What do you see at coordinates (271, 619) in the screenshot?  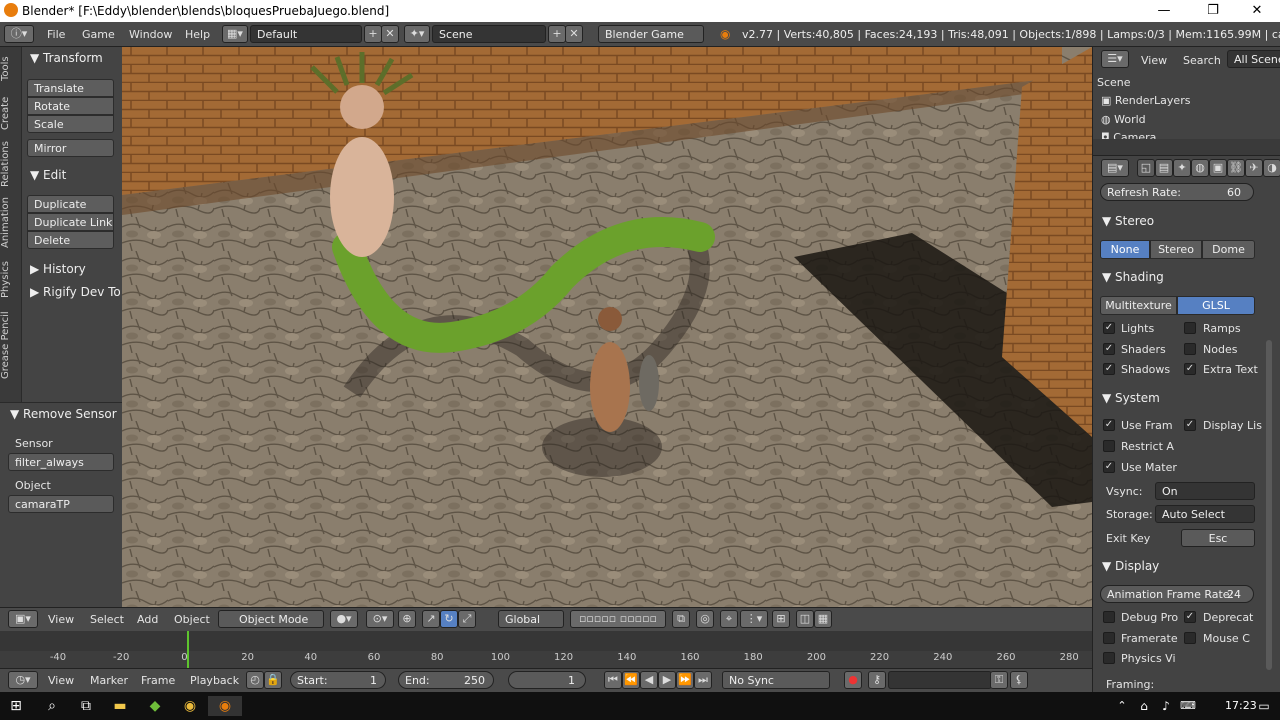 I see `object-mode-select: Object Mode` at bounding box center [271, 619].